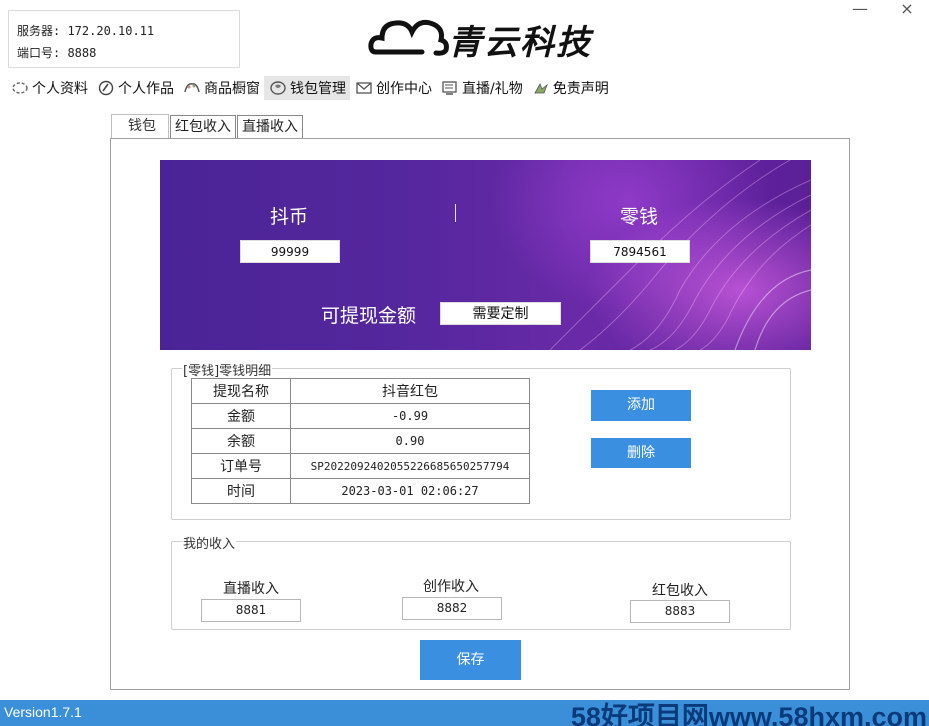  I want to click on detail-key: 余额, so click(241, 441).